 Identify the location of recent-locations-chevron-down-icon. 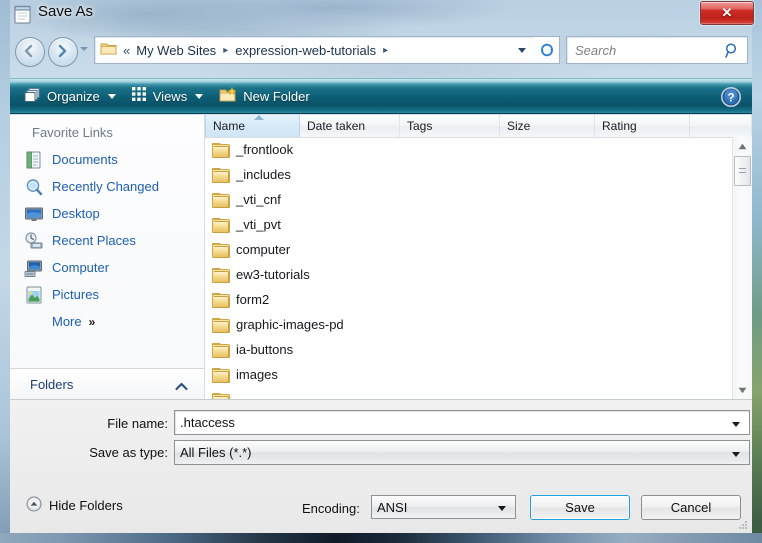
(84, 49).